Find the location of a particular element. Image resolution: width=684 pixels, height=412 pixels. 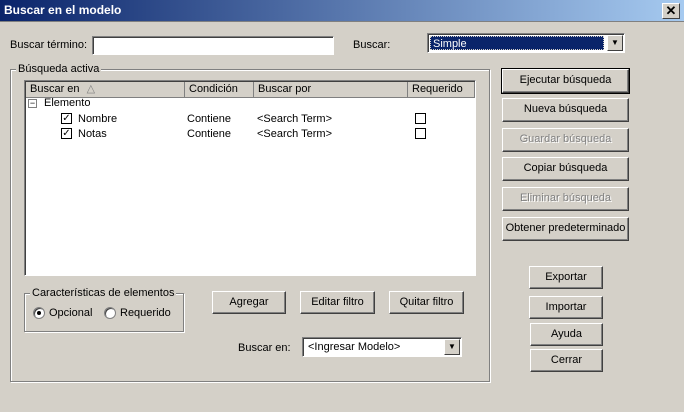

import-button: Importar is located at coordinates (566, 307).